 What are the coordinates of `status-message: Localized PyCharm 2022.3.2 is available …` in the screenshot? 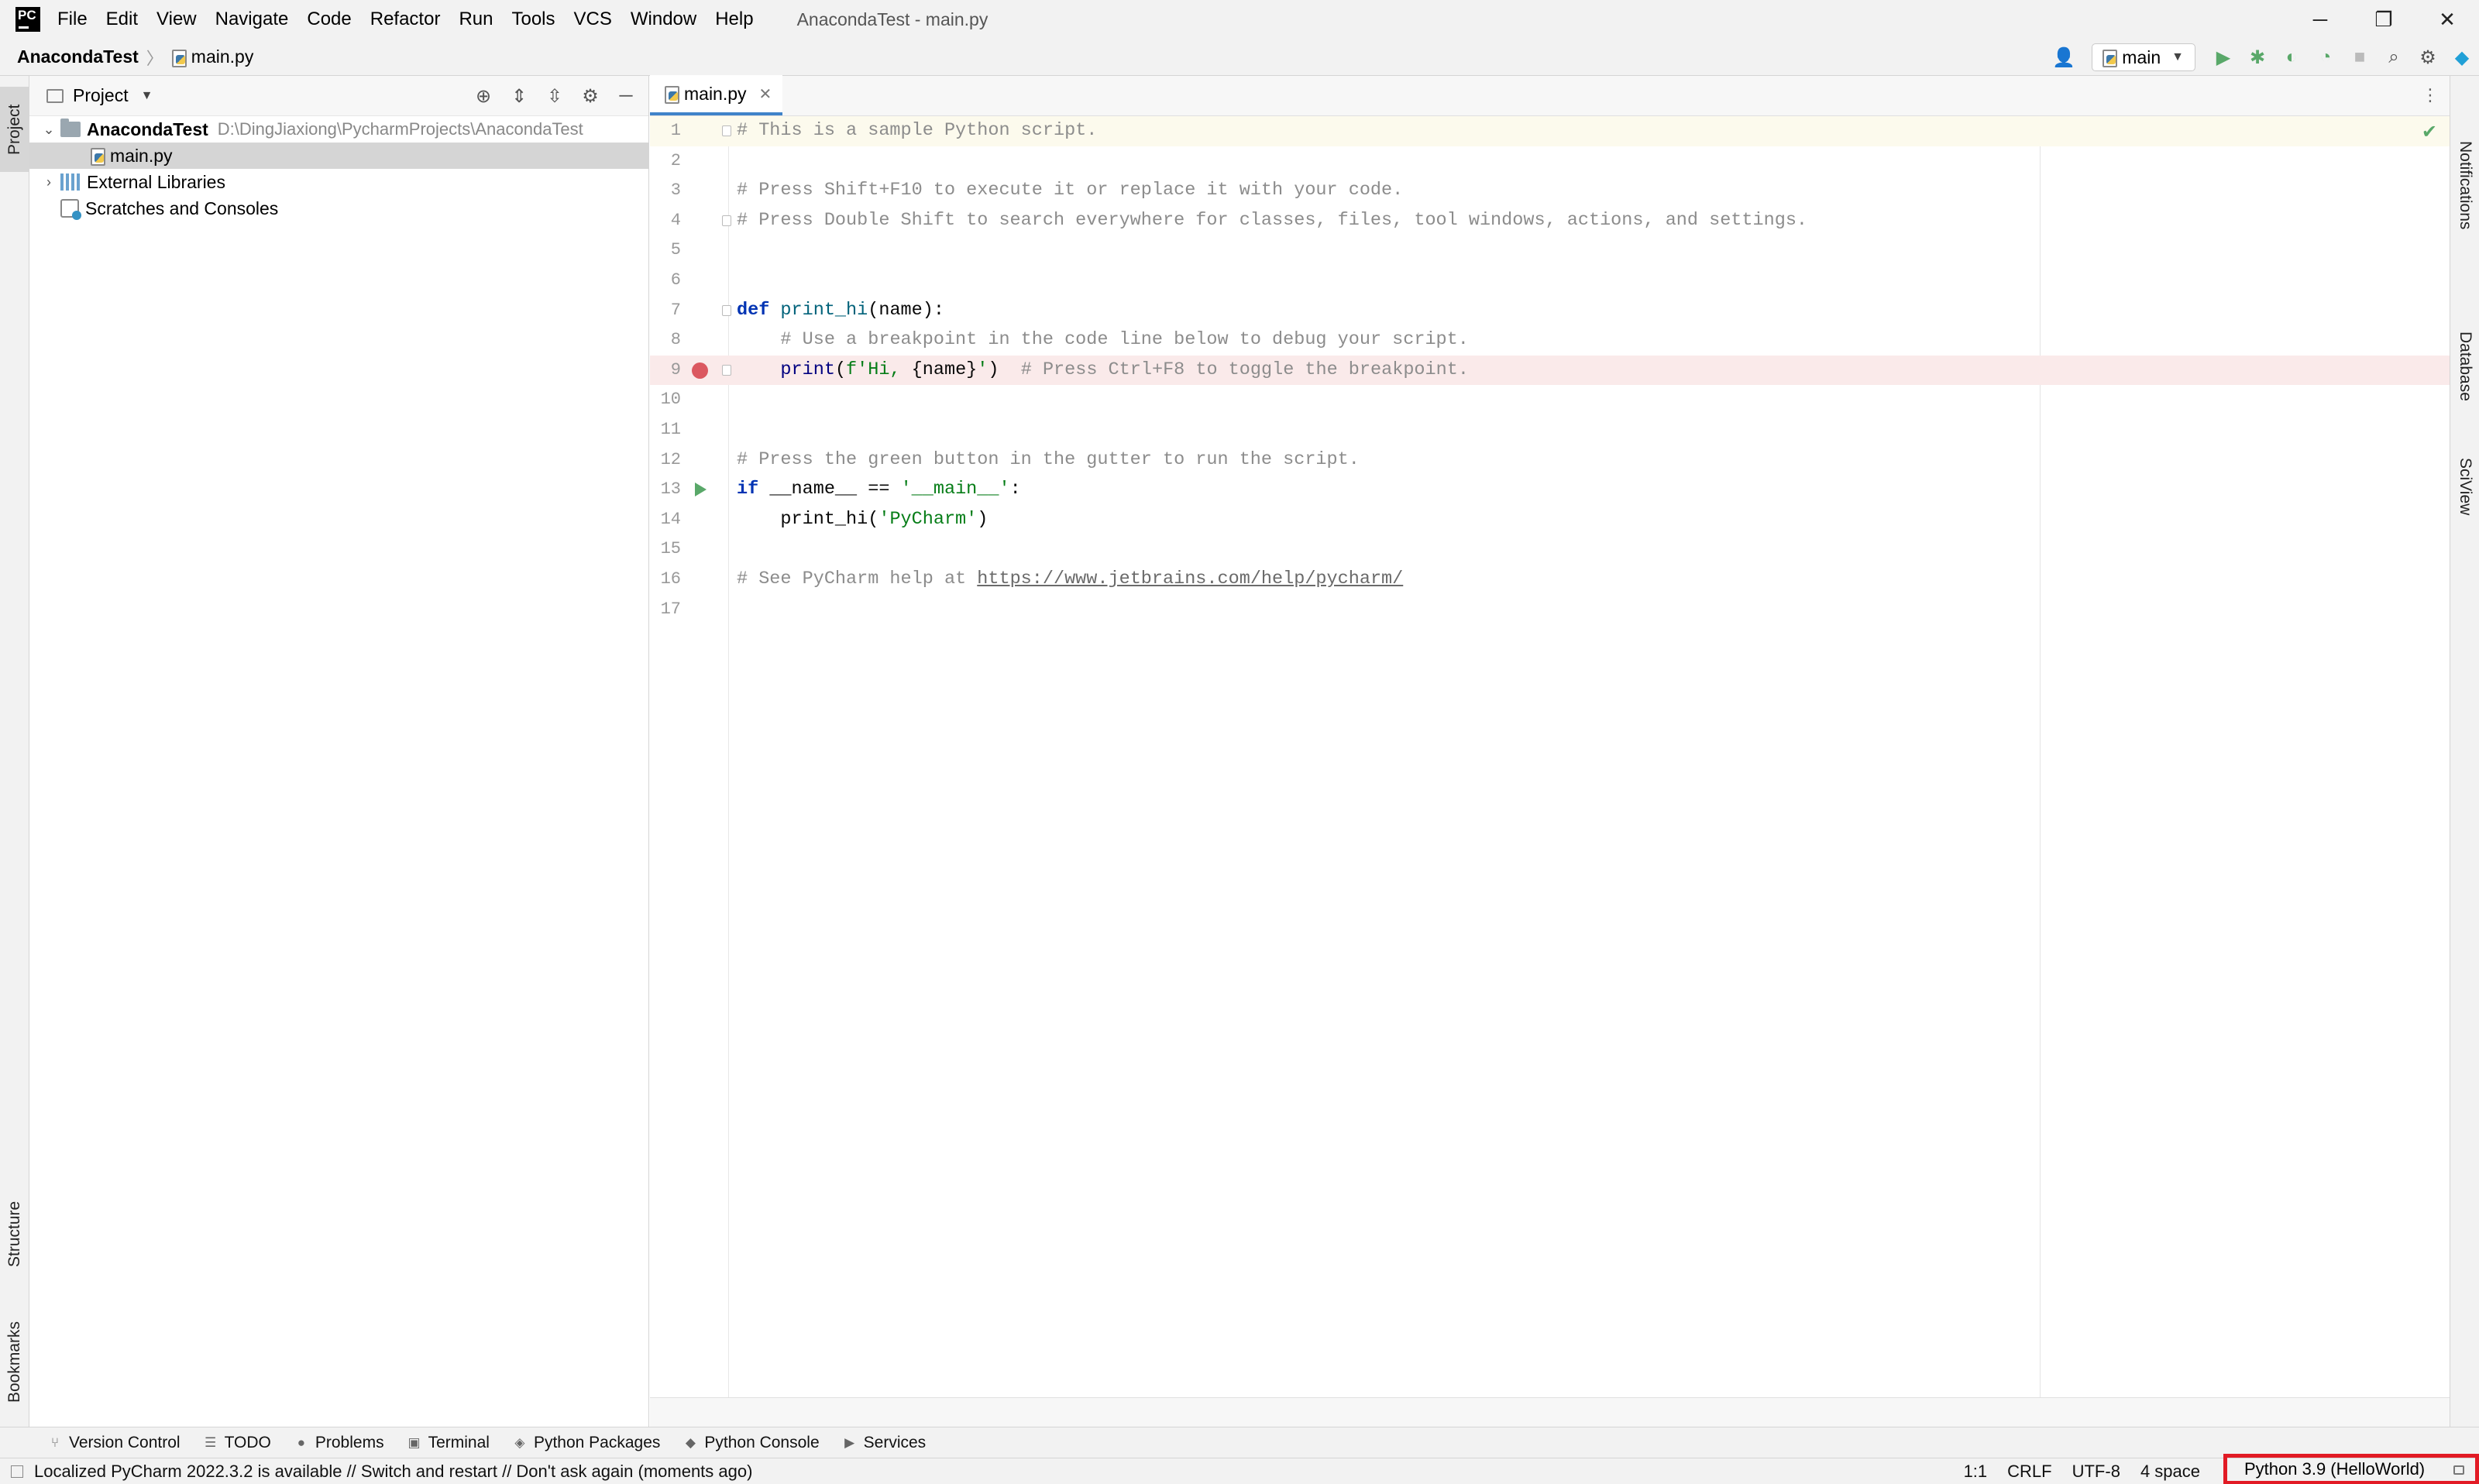 It's located at (393, 1472).